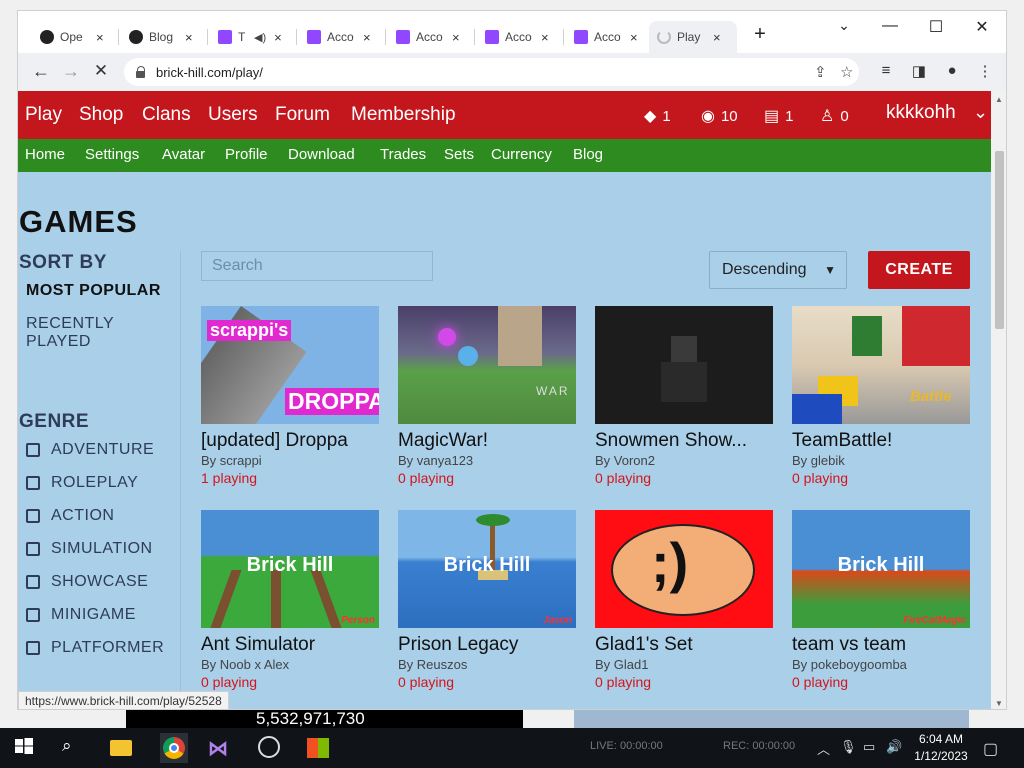 The height and width of the screenshot is (768, 1024). What do you see at coordinates (459, 154) in the screenshot?
I see `subnav-sets: Sets` at bounding box center [459, 154].